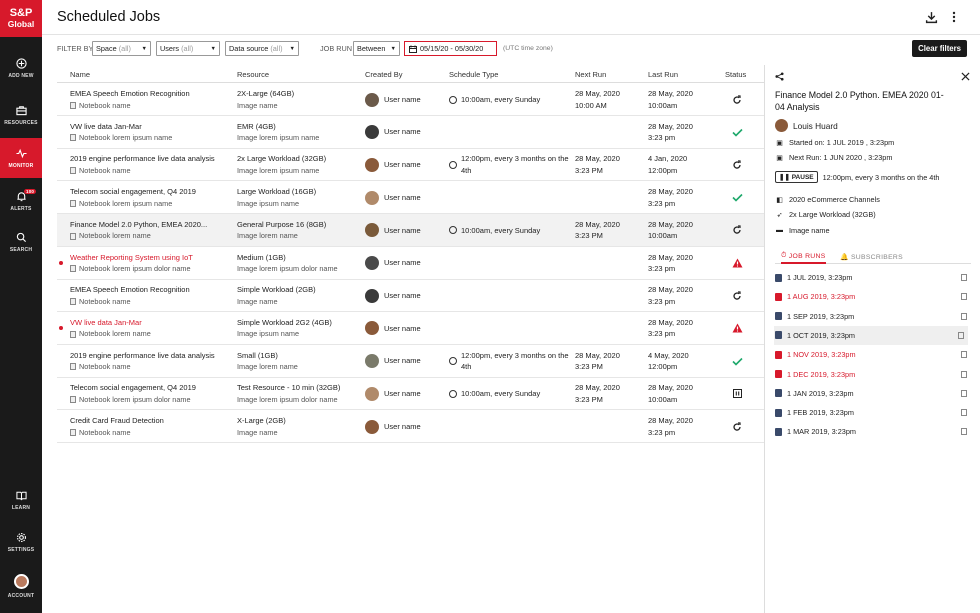 Image resolution: width=980 pixels, height=613 pixels. I want to click on resource-name: 2X-Large (64GB), so click(266, 93).